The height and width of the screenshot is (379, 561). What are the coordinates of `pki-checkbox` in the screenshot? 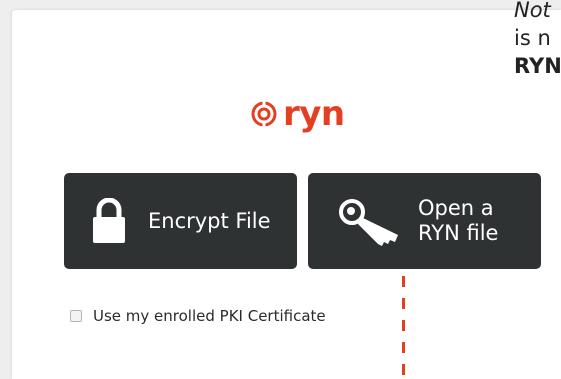 It's located at (76, 316).